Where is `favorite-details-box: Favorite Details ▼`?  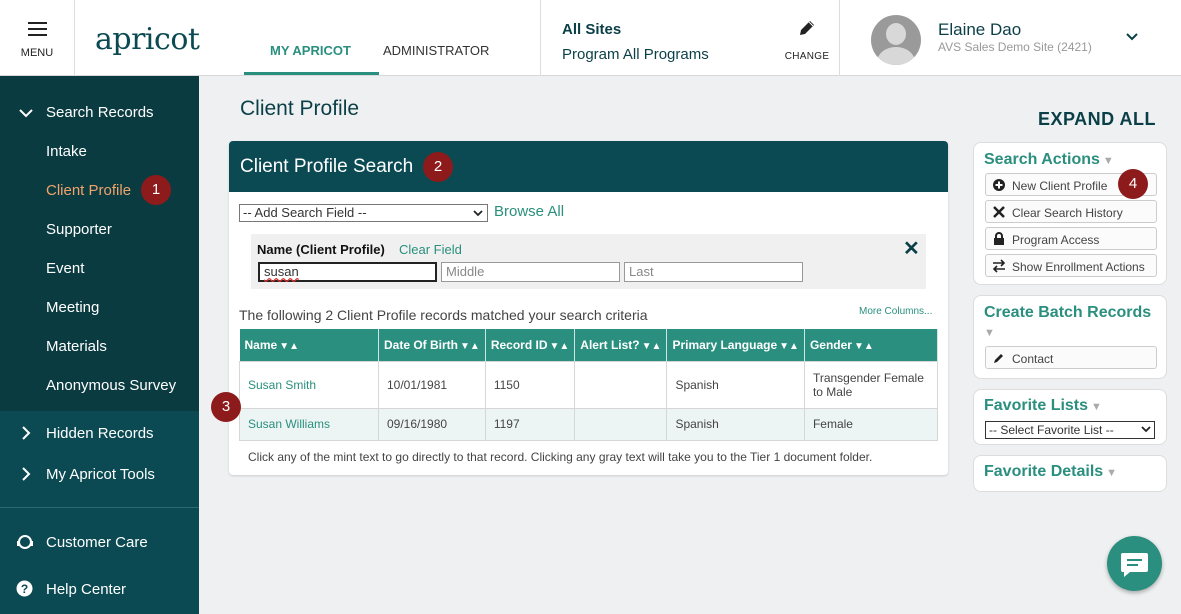 favorite-details-box: Favorite Details ▼ is located at coordinates (1070, 473).